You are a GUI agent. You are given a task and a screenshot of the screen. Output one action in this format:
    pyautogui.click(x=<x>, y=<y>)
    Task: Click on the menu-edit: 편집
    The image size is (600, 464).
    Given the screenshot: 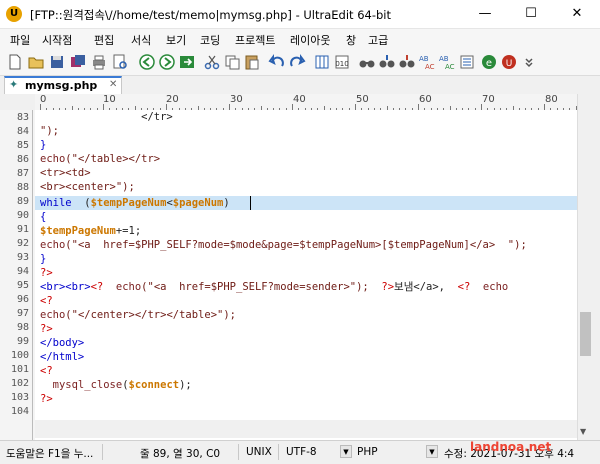 What is the action you would take?
    pyautogui.click(x=104, y=40)
    